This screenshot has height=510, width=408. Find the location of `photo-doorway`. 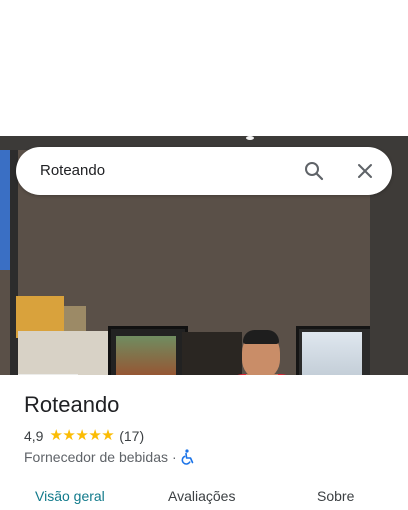

photo-doorway is located at coordinates (212, 353).